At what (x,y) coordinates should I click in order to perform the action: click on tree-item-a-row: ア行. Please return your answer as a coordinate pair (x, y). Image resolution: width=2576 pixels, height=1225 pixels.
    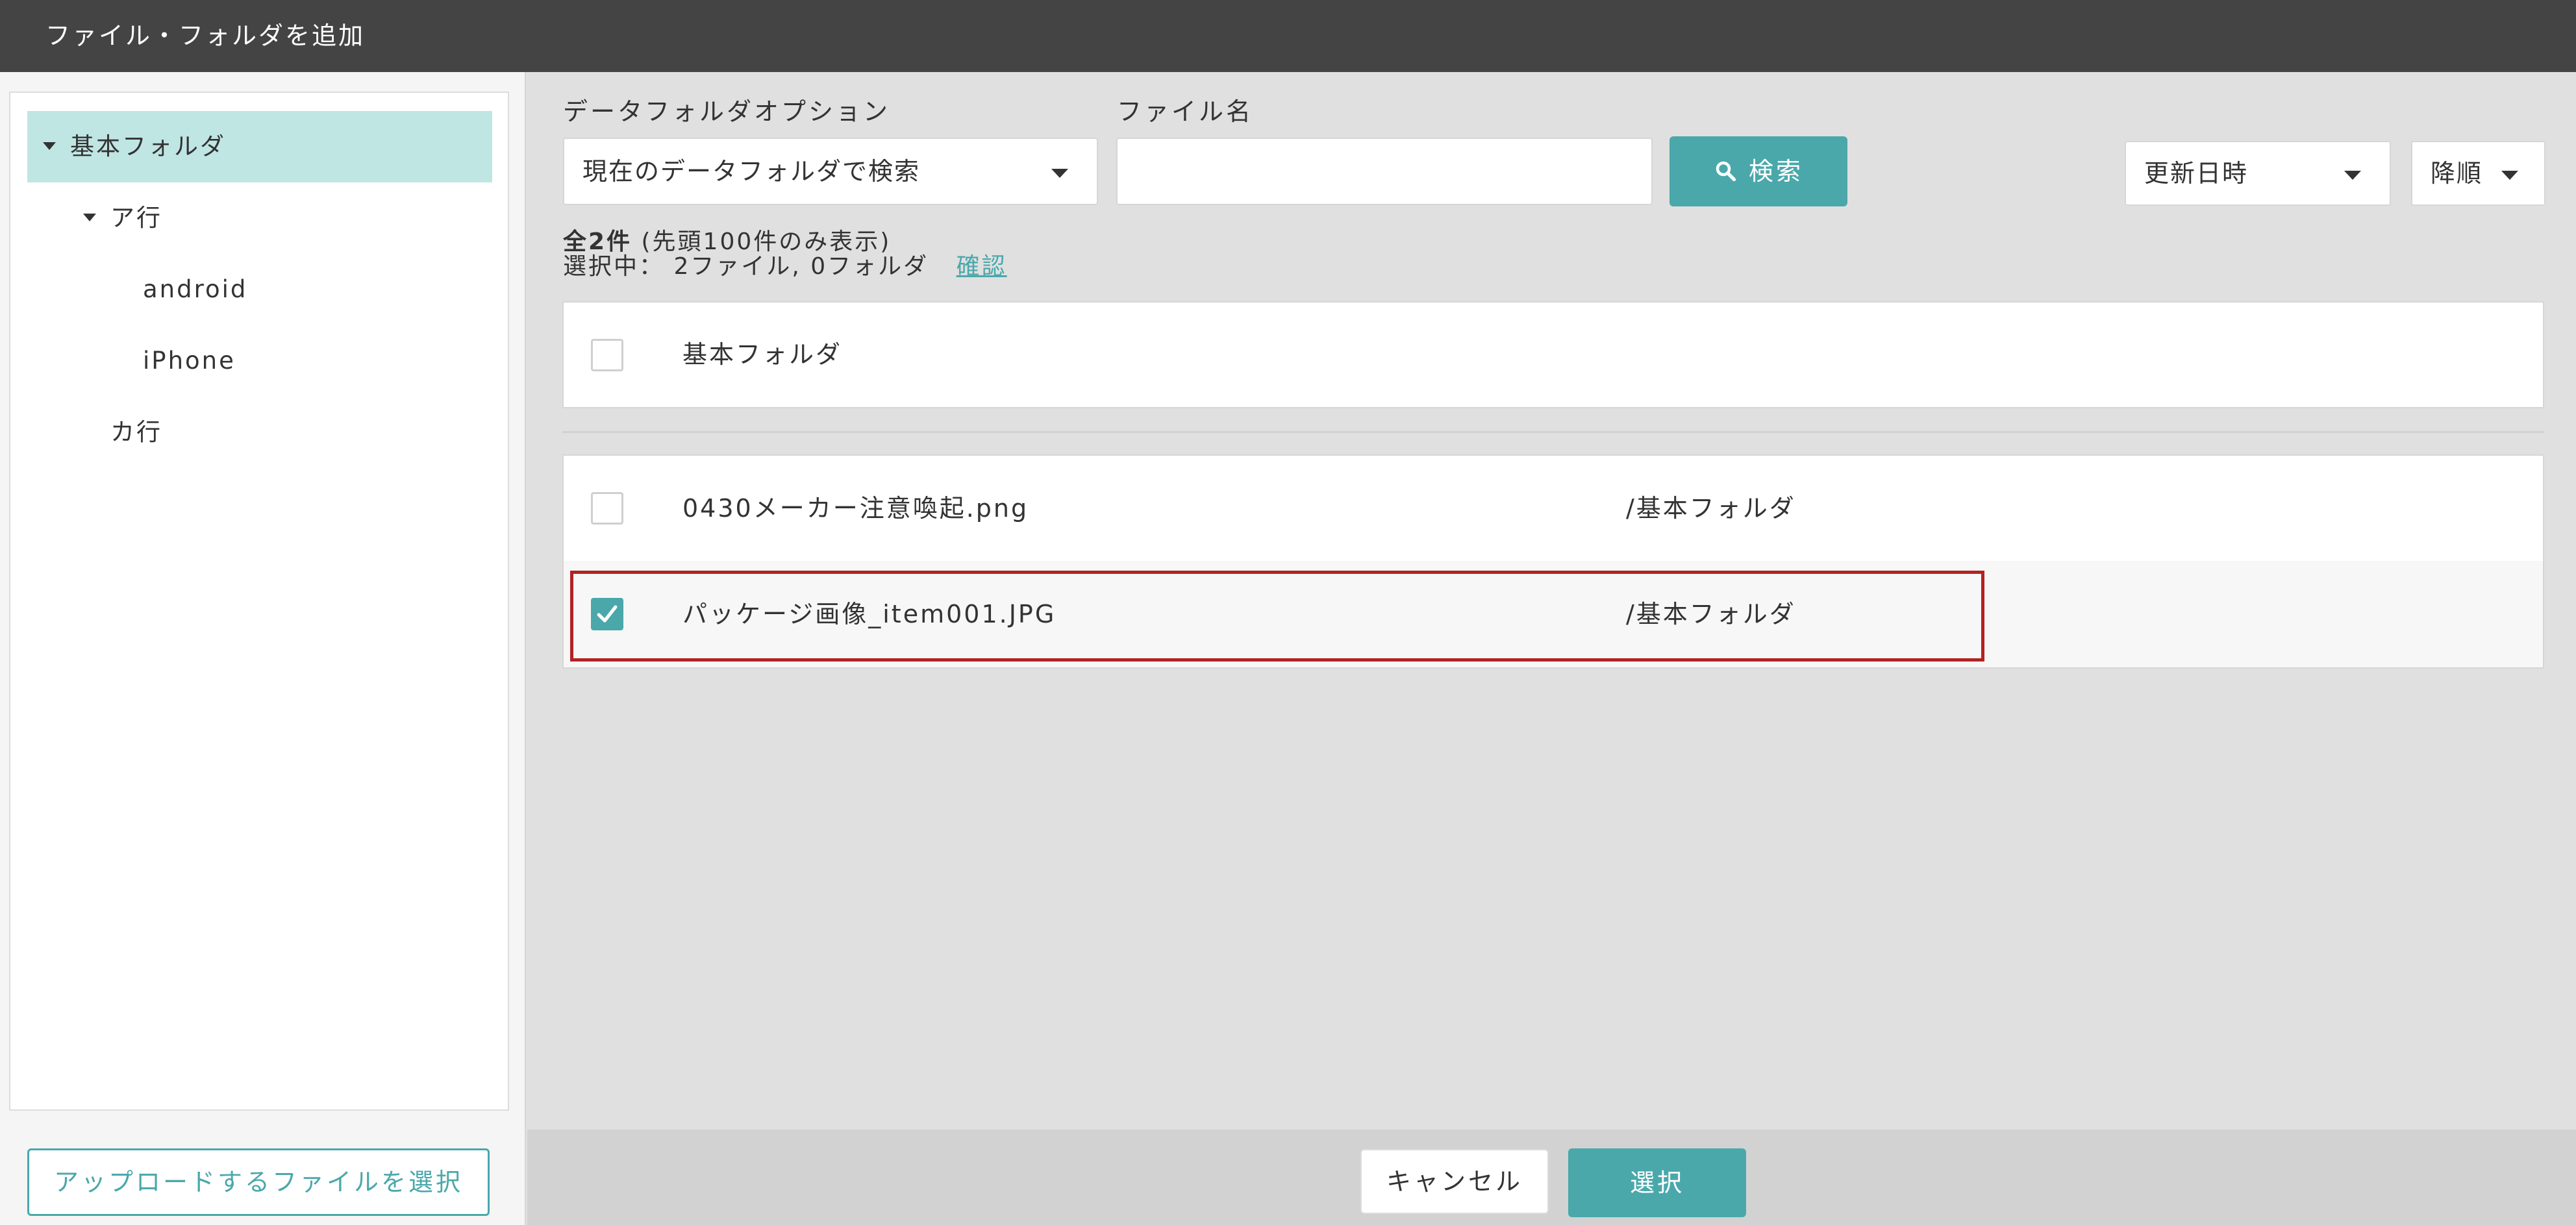
    Looking at the image, I should click on (259, 218).